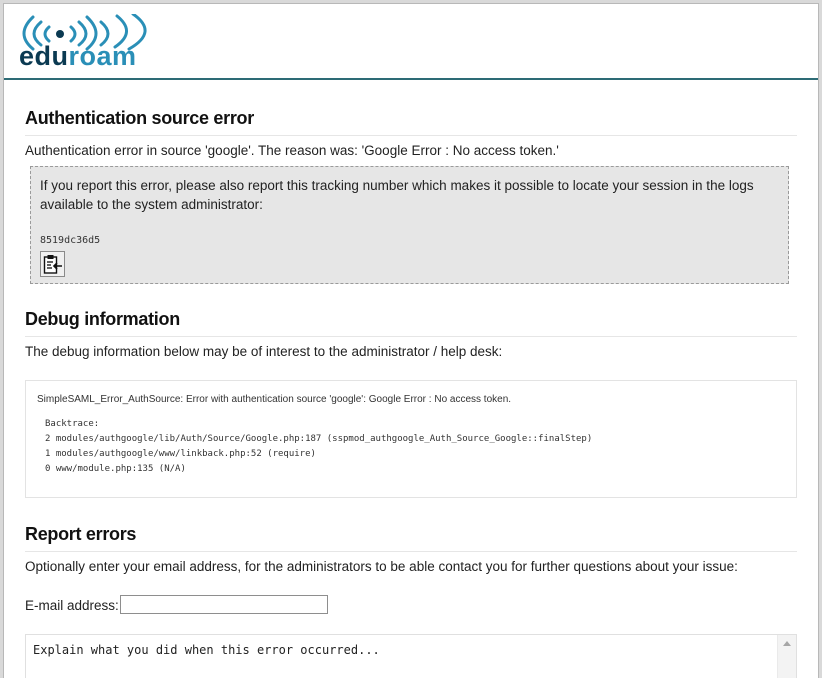 This screenshot has height=678, width=822. I want to click on logo-wordmark: eduroam, so click(78, 56).